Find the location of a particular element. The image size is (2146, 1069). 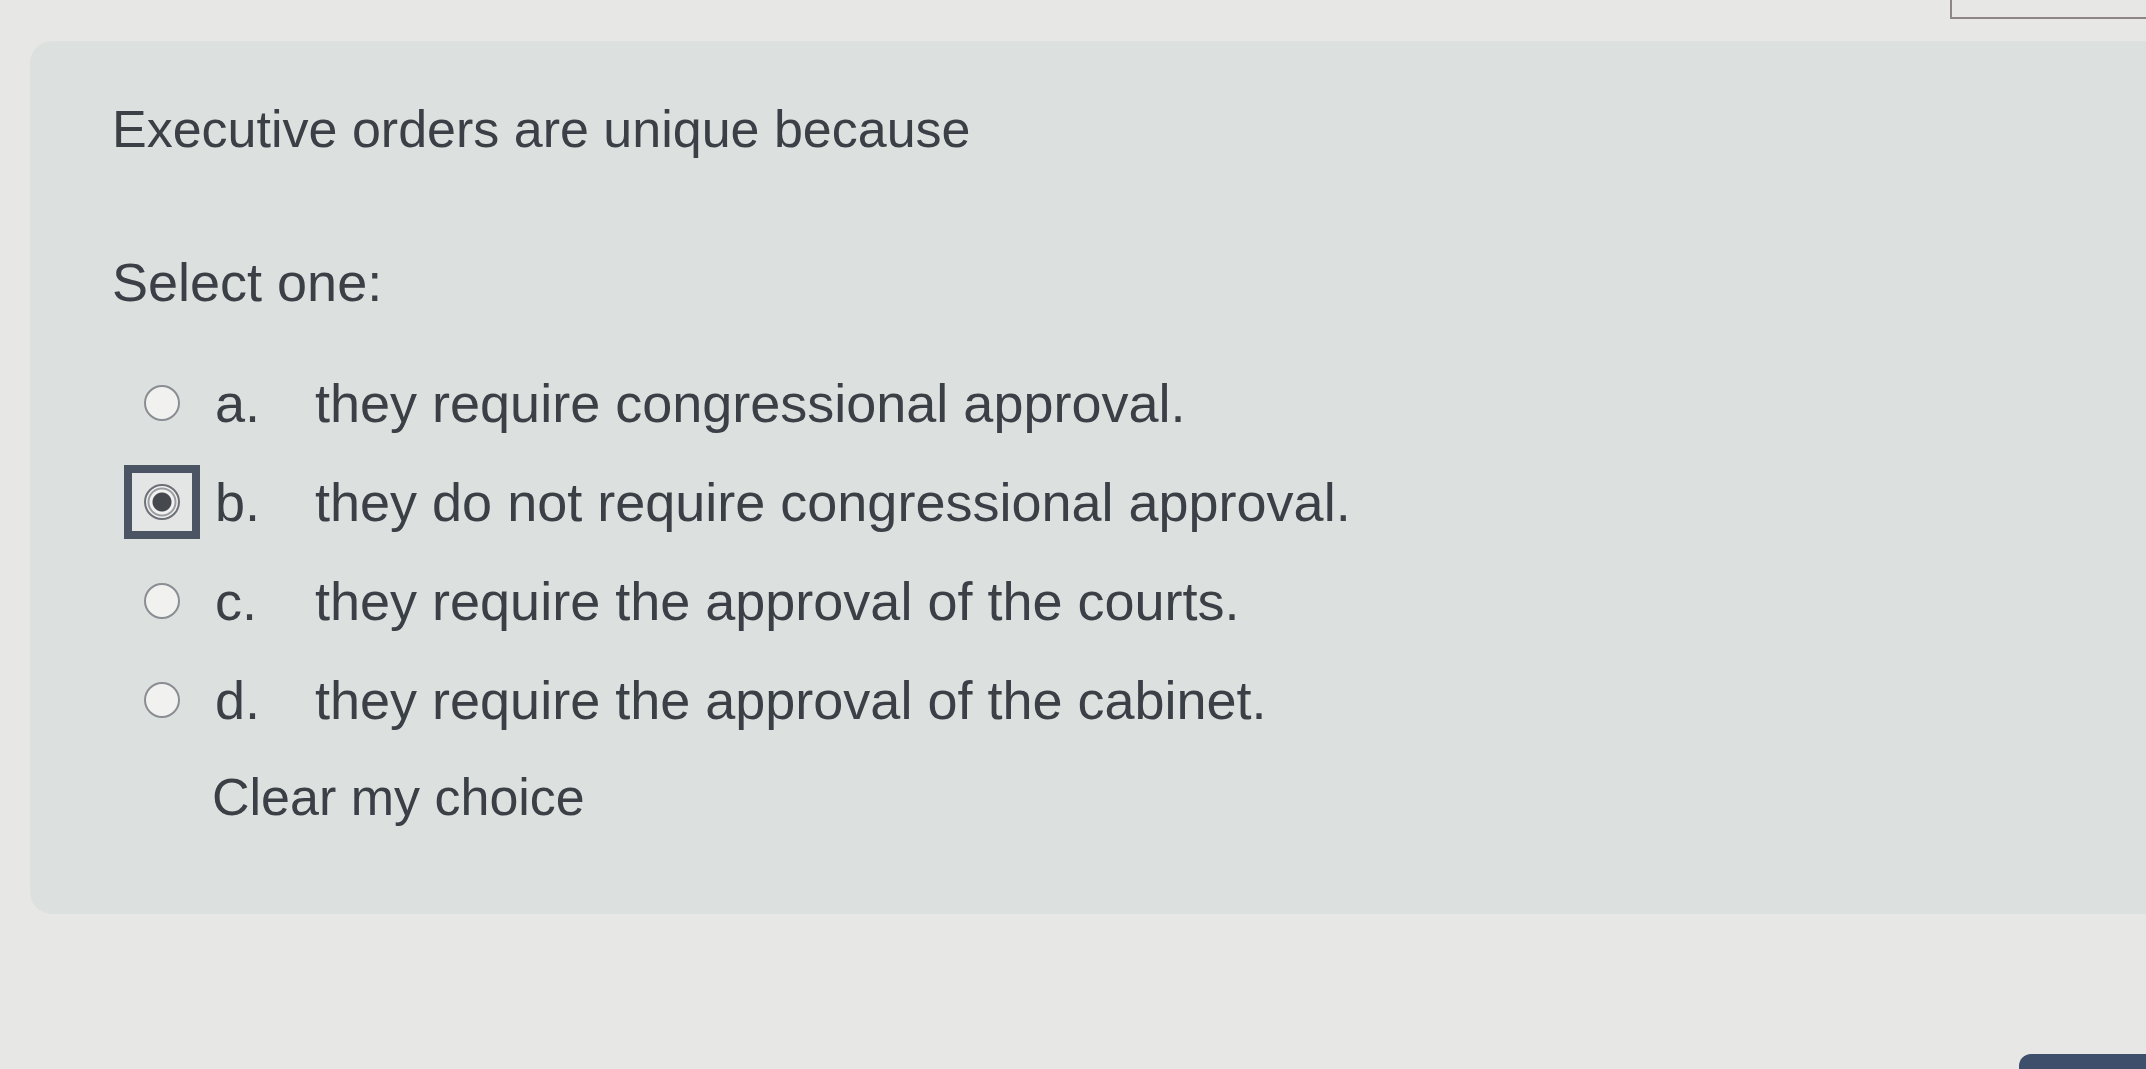

option-letter: c. is located at coordinates (265, 600).